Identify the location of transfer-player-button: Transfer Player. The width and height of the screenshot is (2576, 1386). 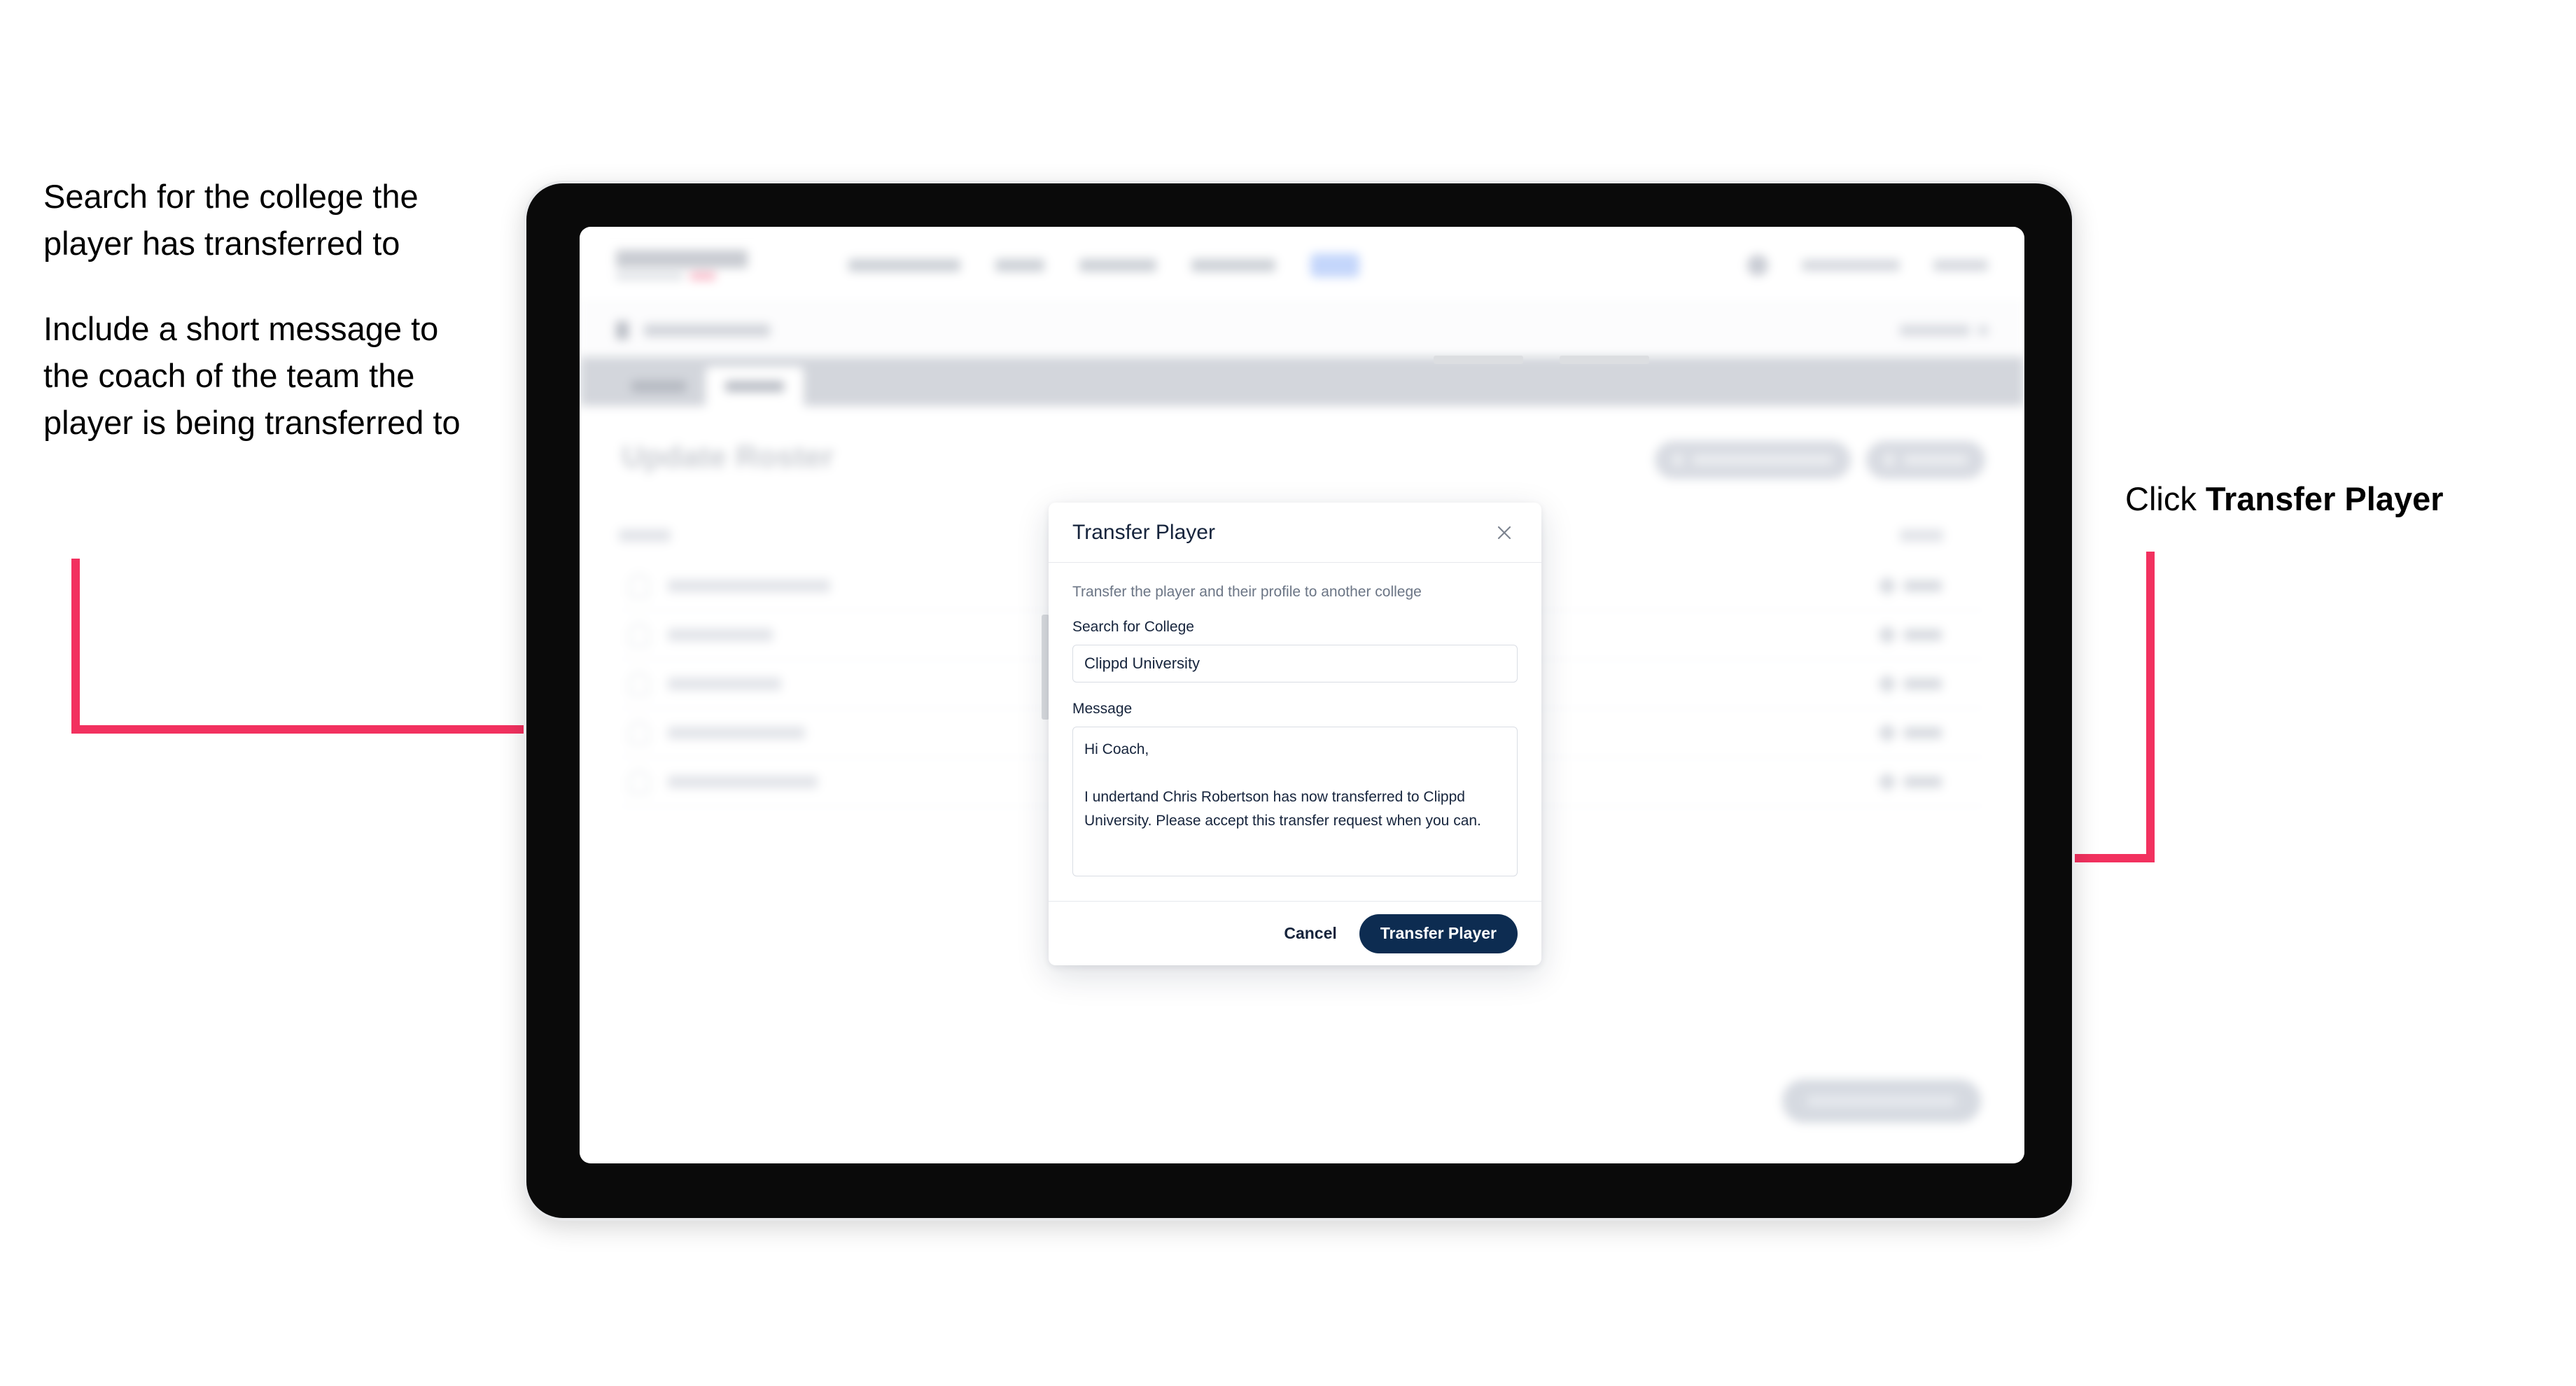
(1438, 933).